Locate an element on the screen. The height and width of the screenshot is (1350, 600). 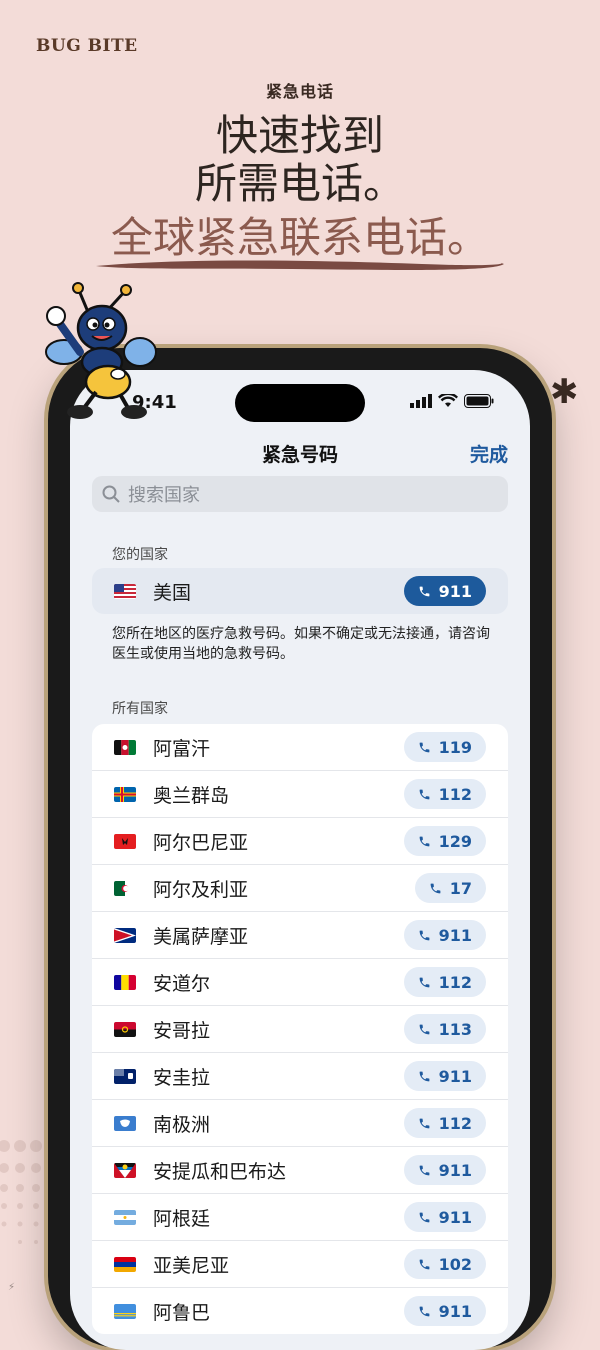
emergency-number: 119 is located at coordinates (455, 747).